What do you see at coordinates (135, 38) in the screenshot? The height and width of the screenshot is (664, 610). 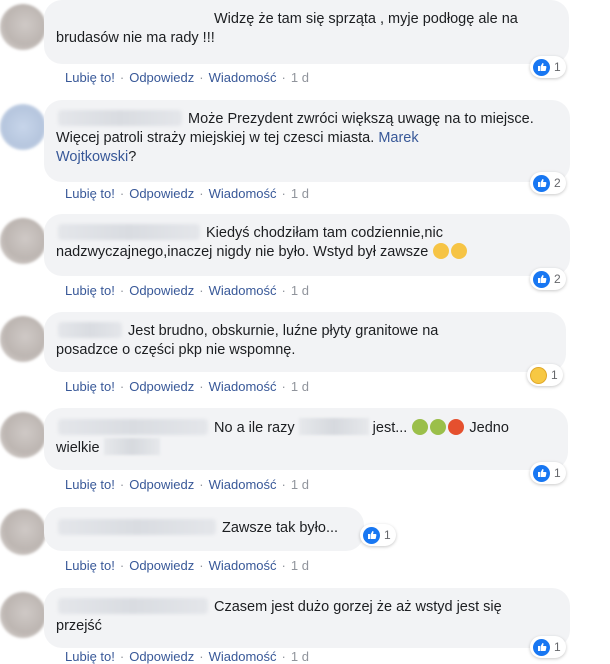 I see `comment-text-line2: brudasów nie ma rady !!!` at bounding box center [135, 38].